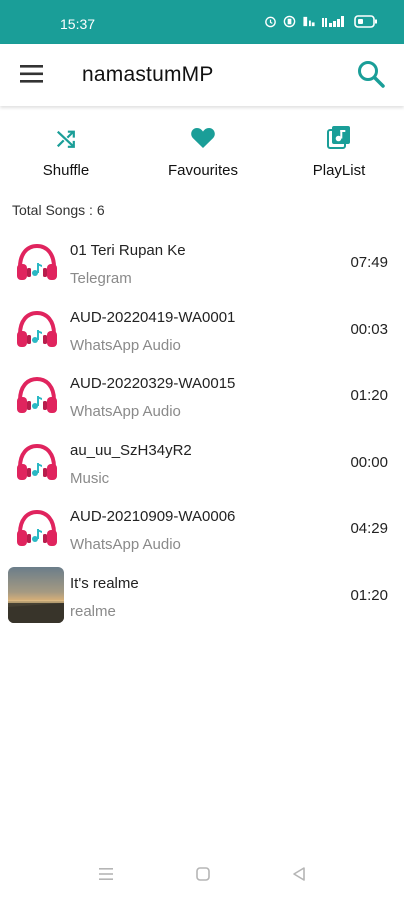 The height and width of the screenshot is (900, 404). What do you see at coordinates (58, 210) in the screenshot?
I see `total-songs-count: Total Songs : 6` at bounding box center [58, 210].